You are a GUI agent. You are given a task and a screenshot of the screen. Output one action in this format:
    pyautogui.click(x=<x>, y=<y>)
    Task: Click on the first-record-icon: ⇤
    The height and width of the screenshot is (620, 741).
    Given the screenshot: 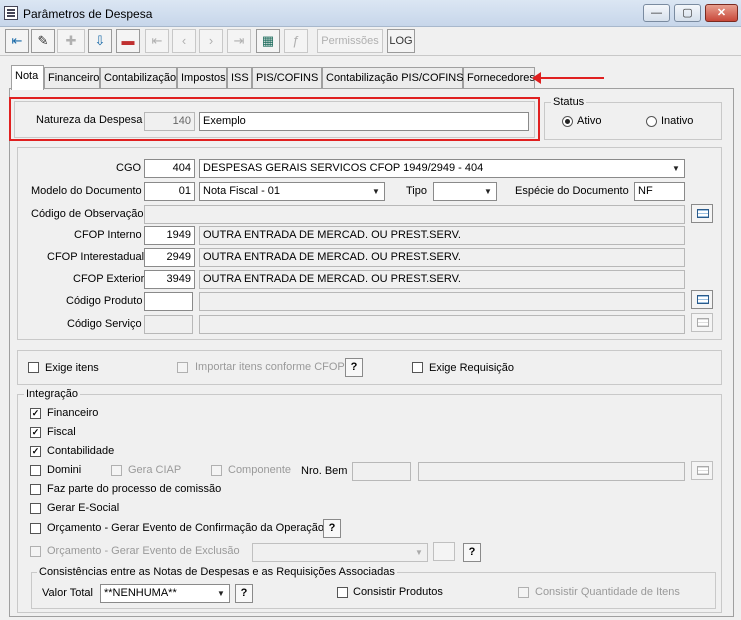 What is the action you would take?
    pyautogui.click(x=157, y=41)
    